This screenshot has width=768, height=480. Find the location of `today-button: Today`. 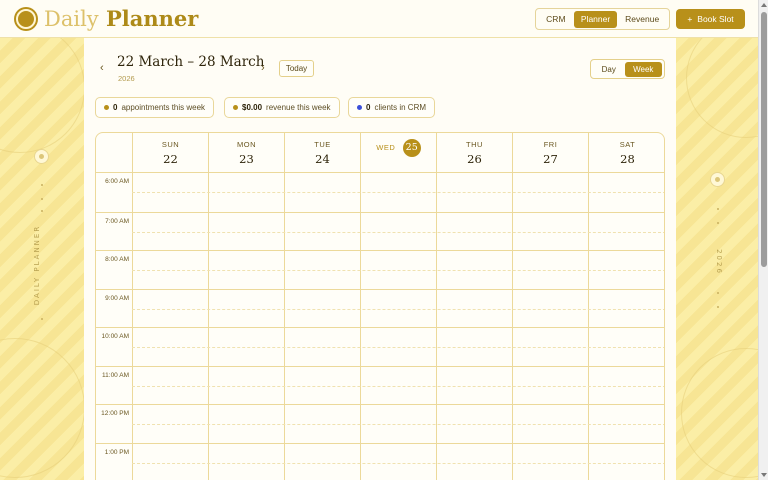

today-button: Today is located at coordinates (296, 68).